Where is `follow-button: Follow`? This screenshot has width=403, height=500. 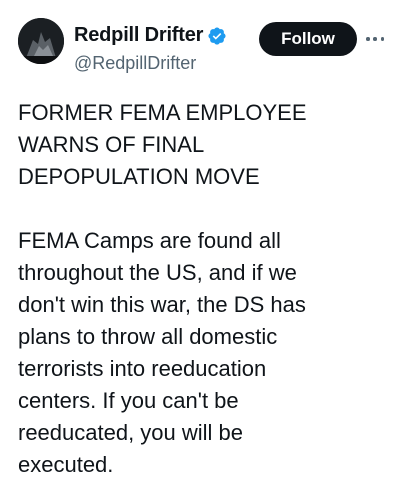 follow-button: Follow is located at coordinates (308, 39).